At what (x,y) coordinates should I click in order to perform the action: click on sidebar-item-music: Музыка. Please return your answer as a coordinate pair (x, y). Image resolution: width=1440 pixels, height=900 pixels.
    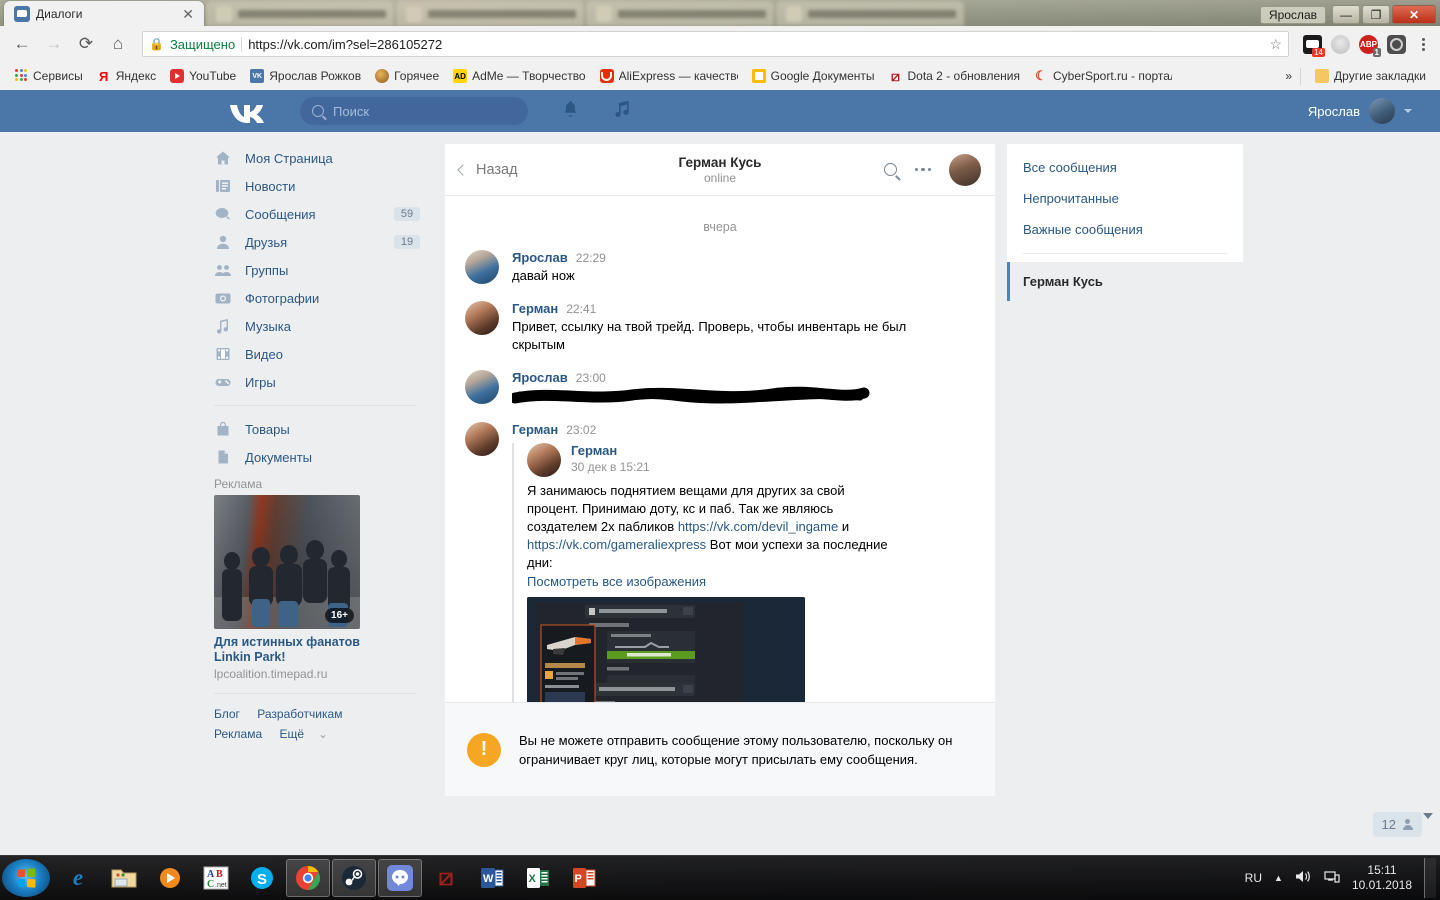
    Looking at the image, I should click on (314, 326).